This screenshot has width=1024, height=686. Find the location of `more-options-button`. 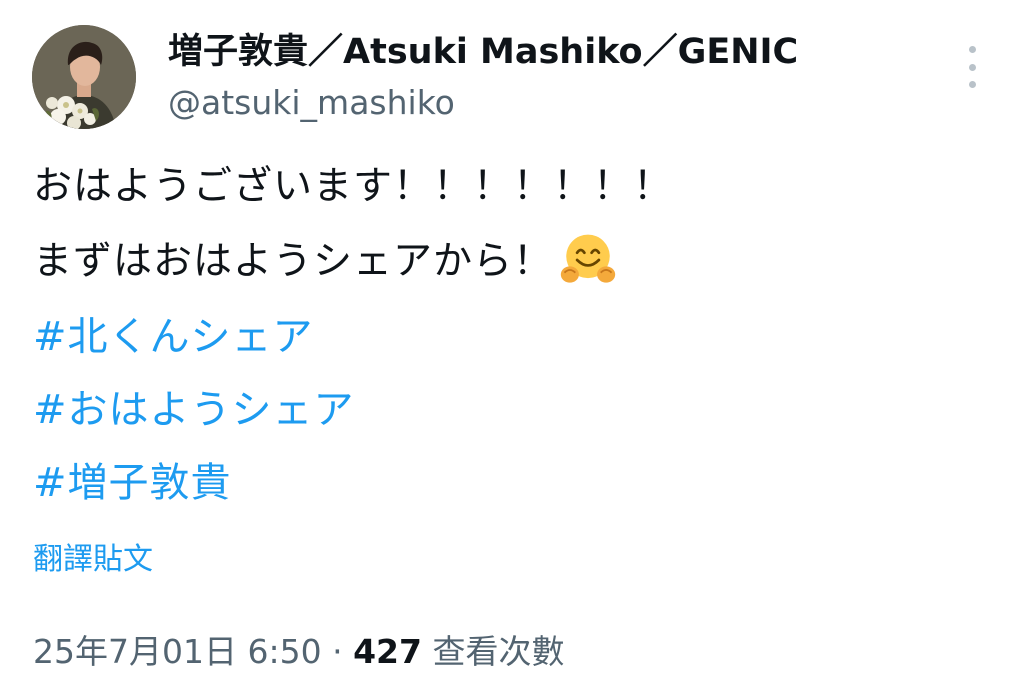

more-options-button is located at coordinates (972, 67).